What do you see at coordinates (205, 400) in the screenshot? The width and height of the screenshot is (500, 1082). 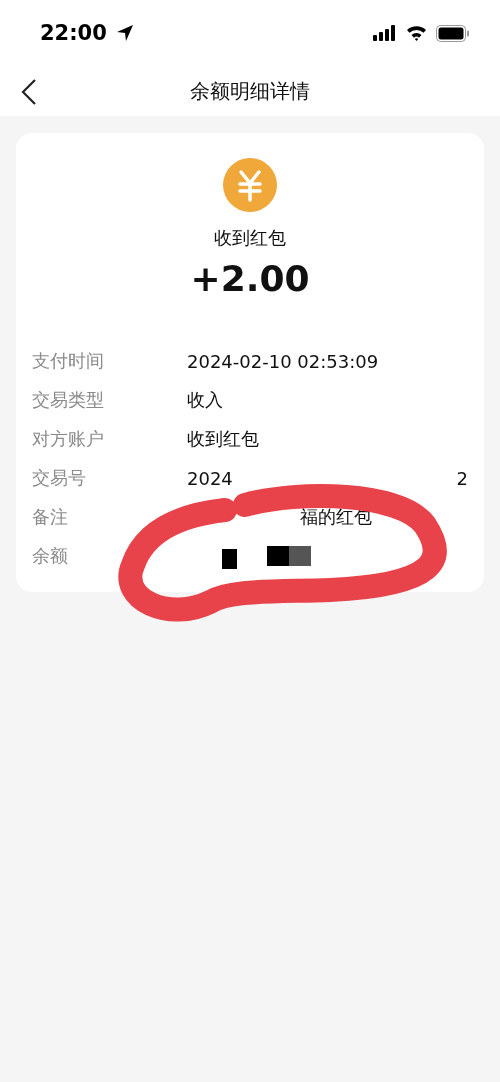 I see `detail-value: 收入` at bounding box center [205, 400].